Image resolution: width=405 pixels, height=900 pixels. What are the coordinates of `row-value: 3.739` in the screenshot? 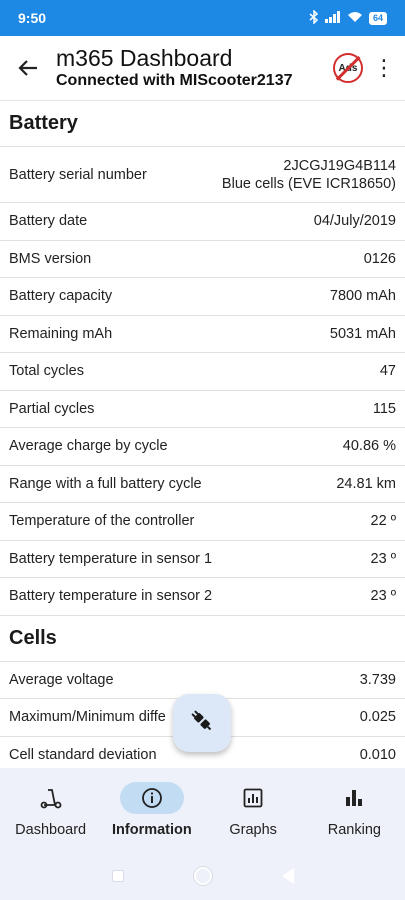 It's located at (377, 679).